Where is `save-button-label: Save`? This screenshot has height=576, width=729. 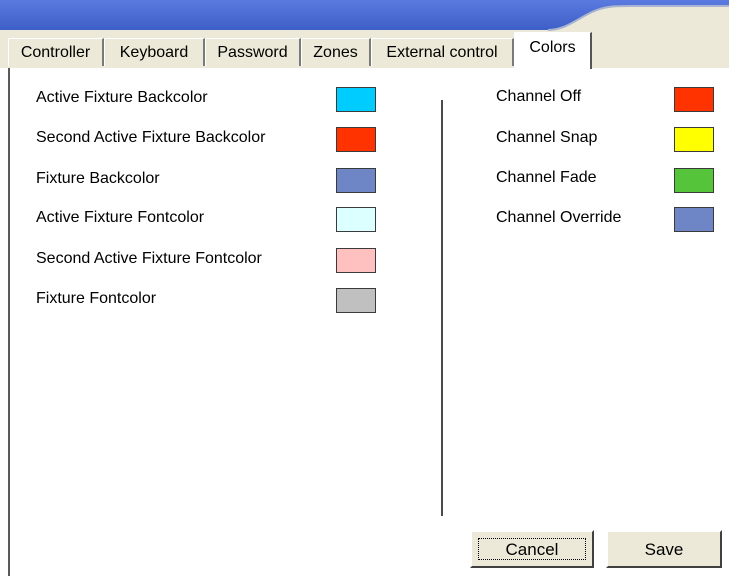
save-button-label: Save is located at coordinates (664, 549).